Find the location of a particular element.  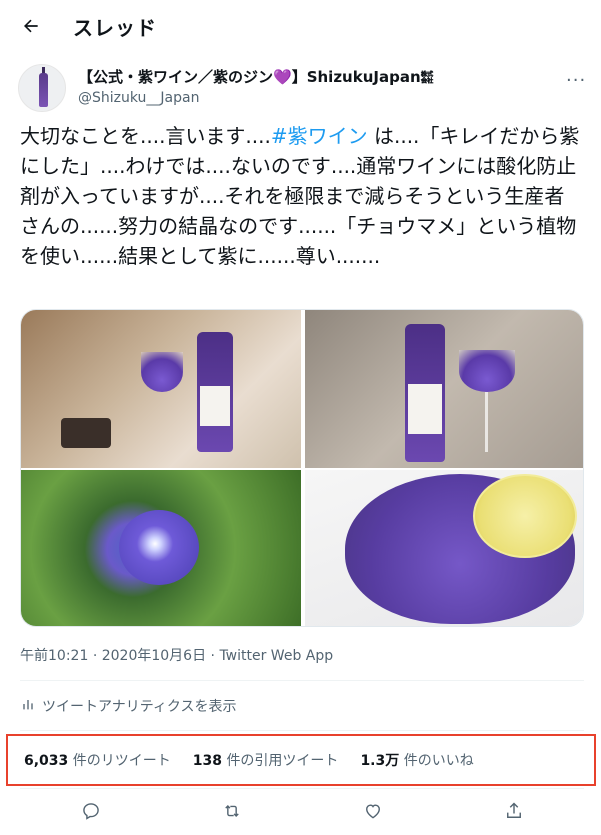

retweet-count: 6,033 件のリツイート is located at coordinates (97, 760).